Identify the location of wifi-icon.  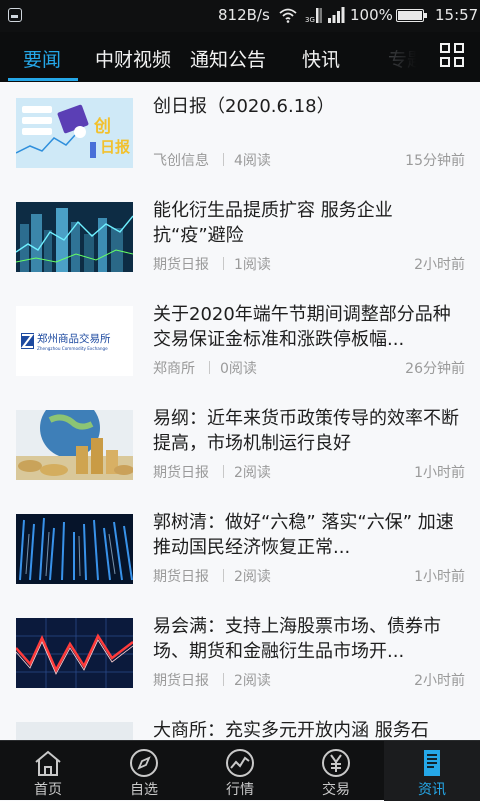
(288, 15).